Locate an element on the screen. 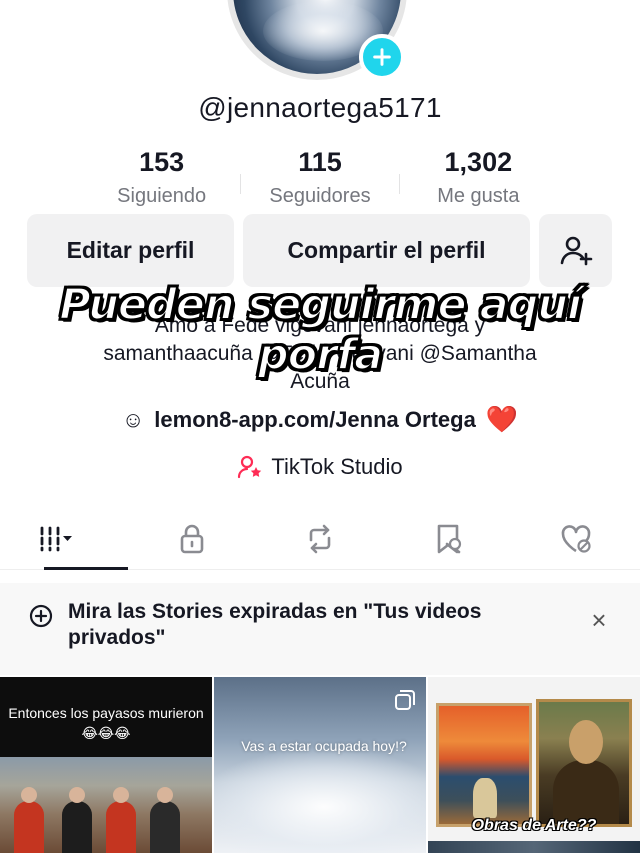  video-overlay-caption: Pueden seguirme aquí porfa is located at coordinates (320, 330).